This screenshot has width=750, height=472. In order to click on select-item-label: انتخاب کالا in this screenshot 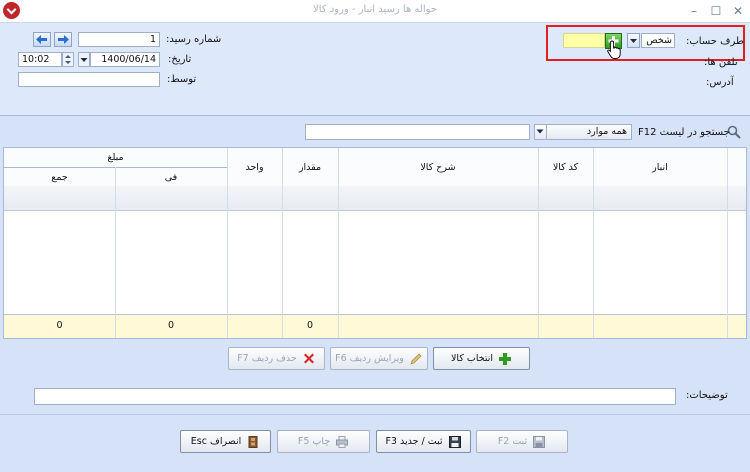, I will do `click(472, 358)`.